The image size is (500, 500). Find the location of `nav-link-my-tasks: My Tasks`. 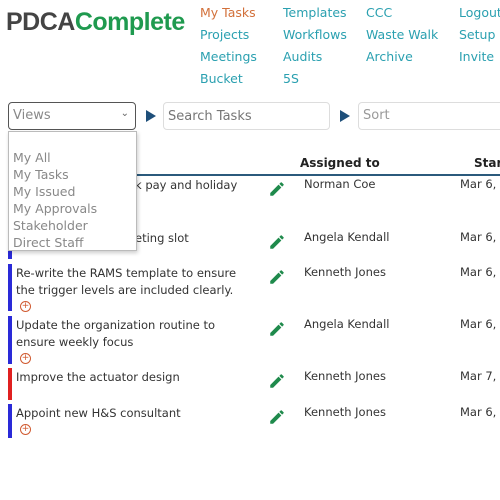

nav-link-my-tasks: My Tasks is located at coordinates (228, 12).